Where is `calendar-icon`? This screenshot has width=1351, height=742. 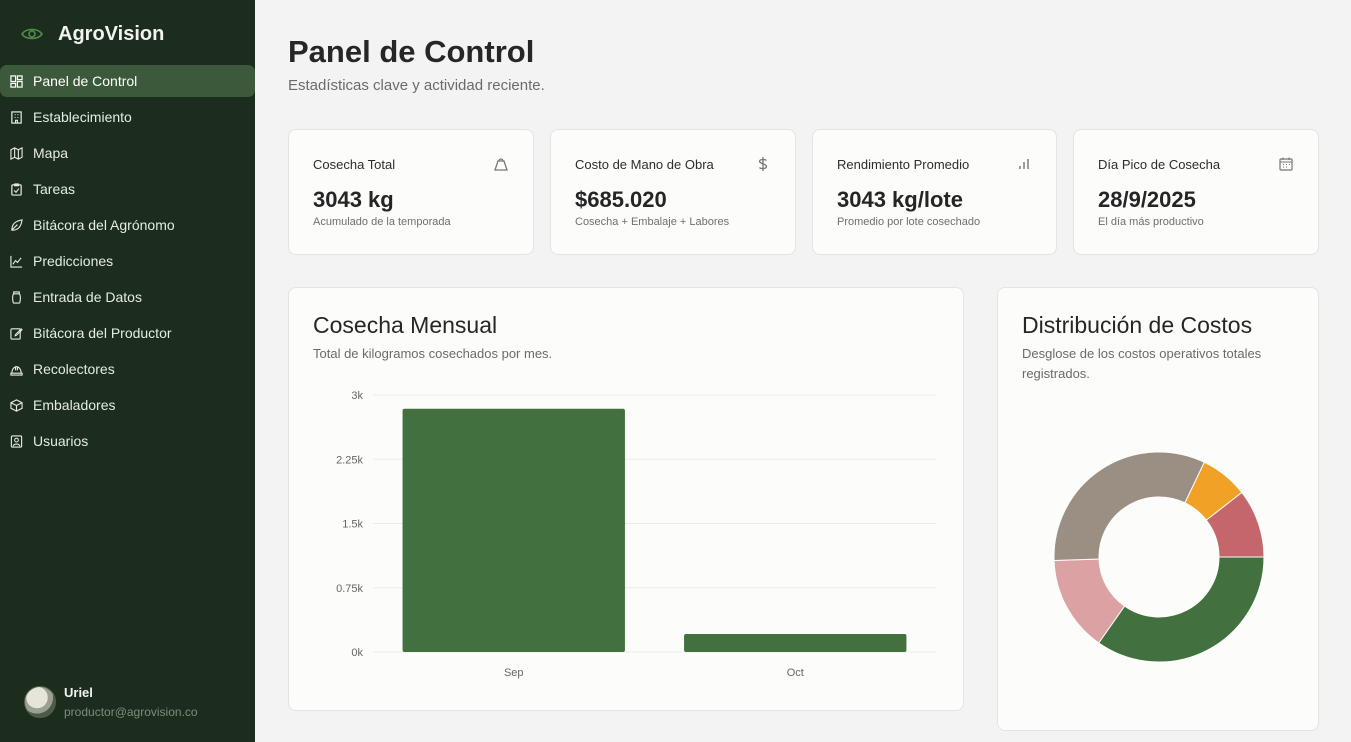 calendar-icon is located at coordinates (1286, 164).